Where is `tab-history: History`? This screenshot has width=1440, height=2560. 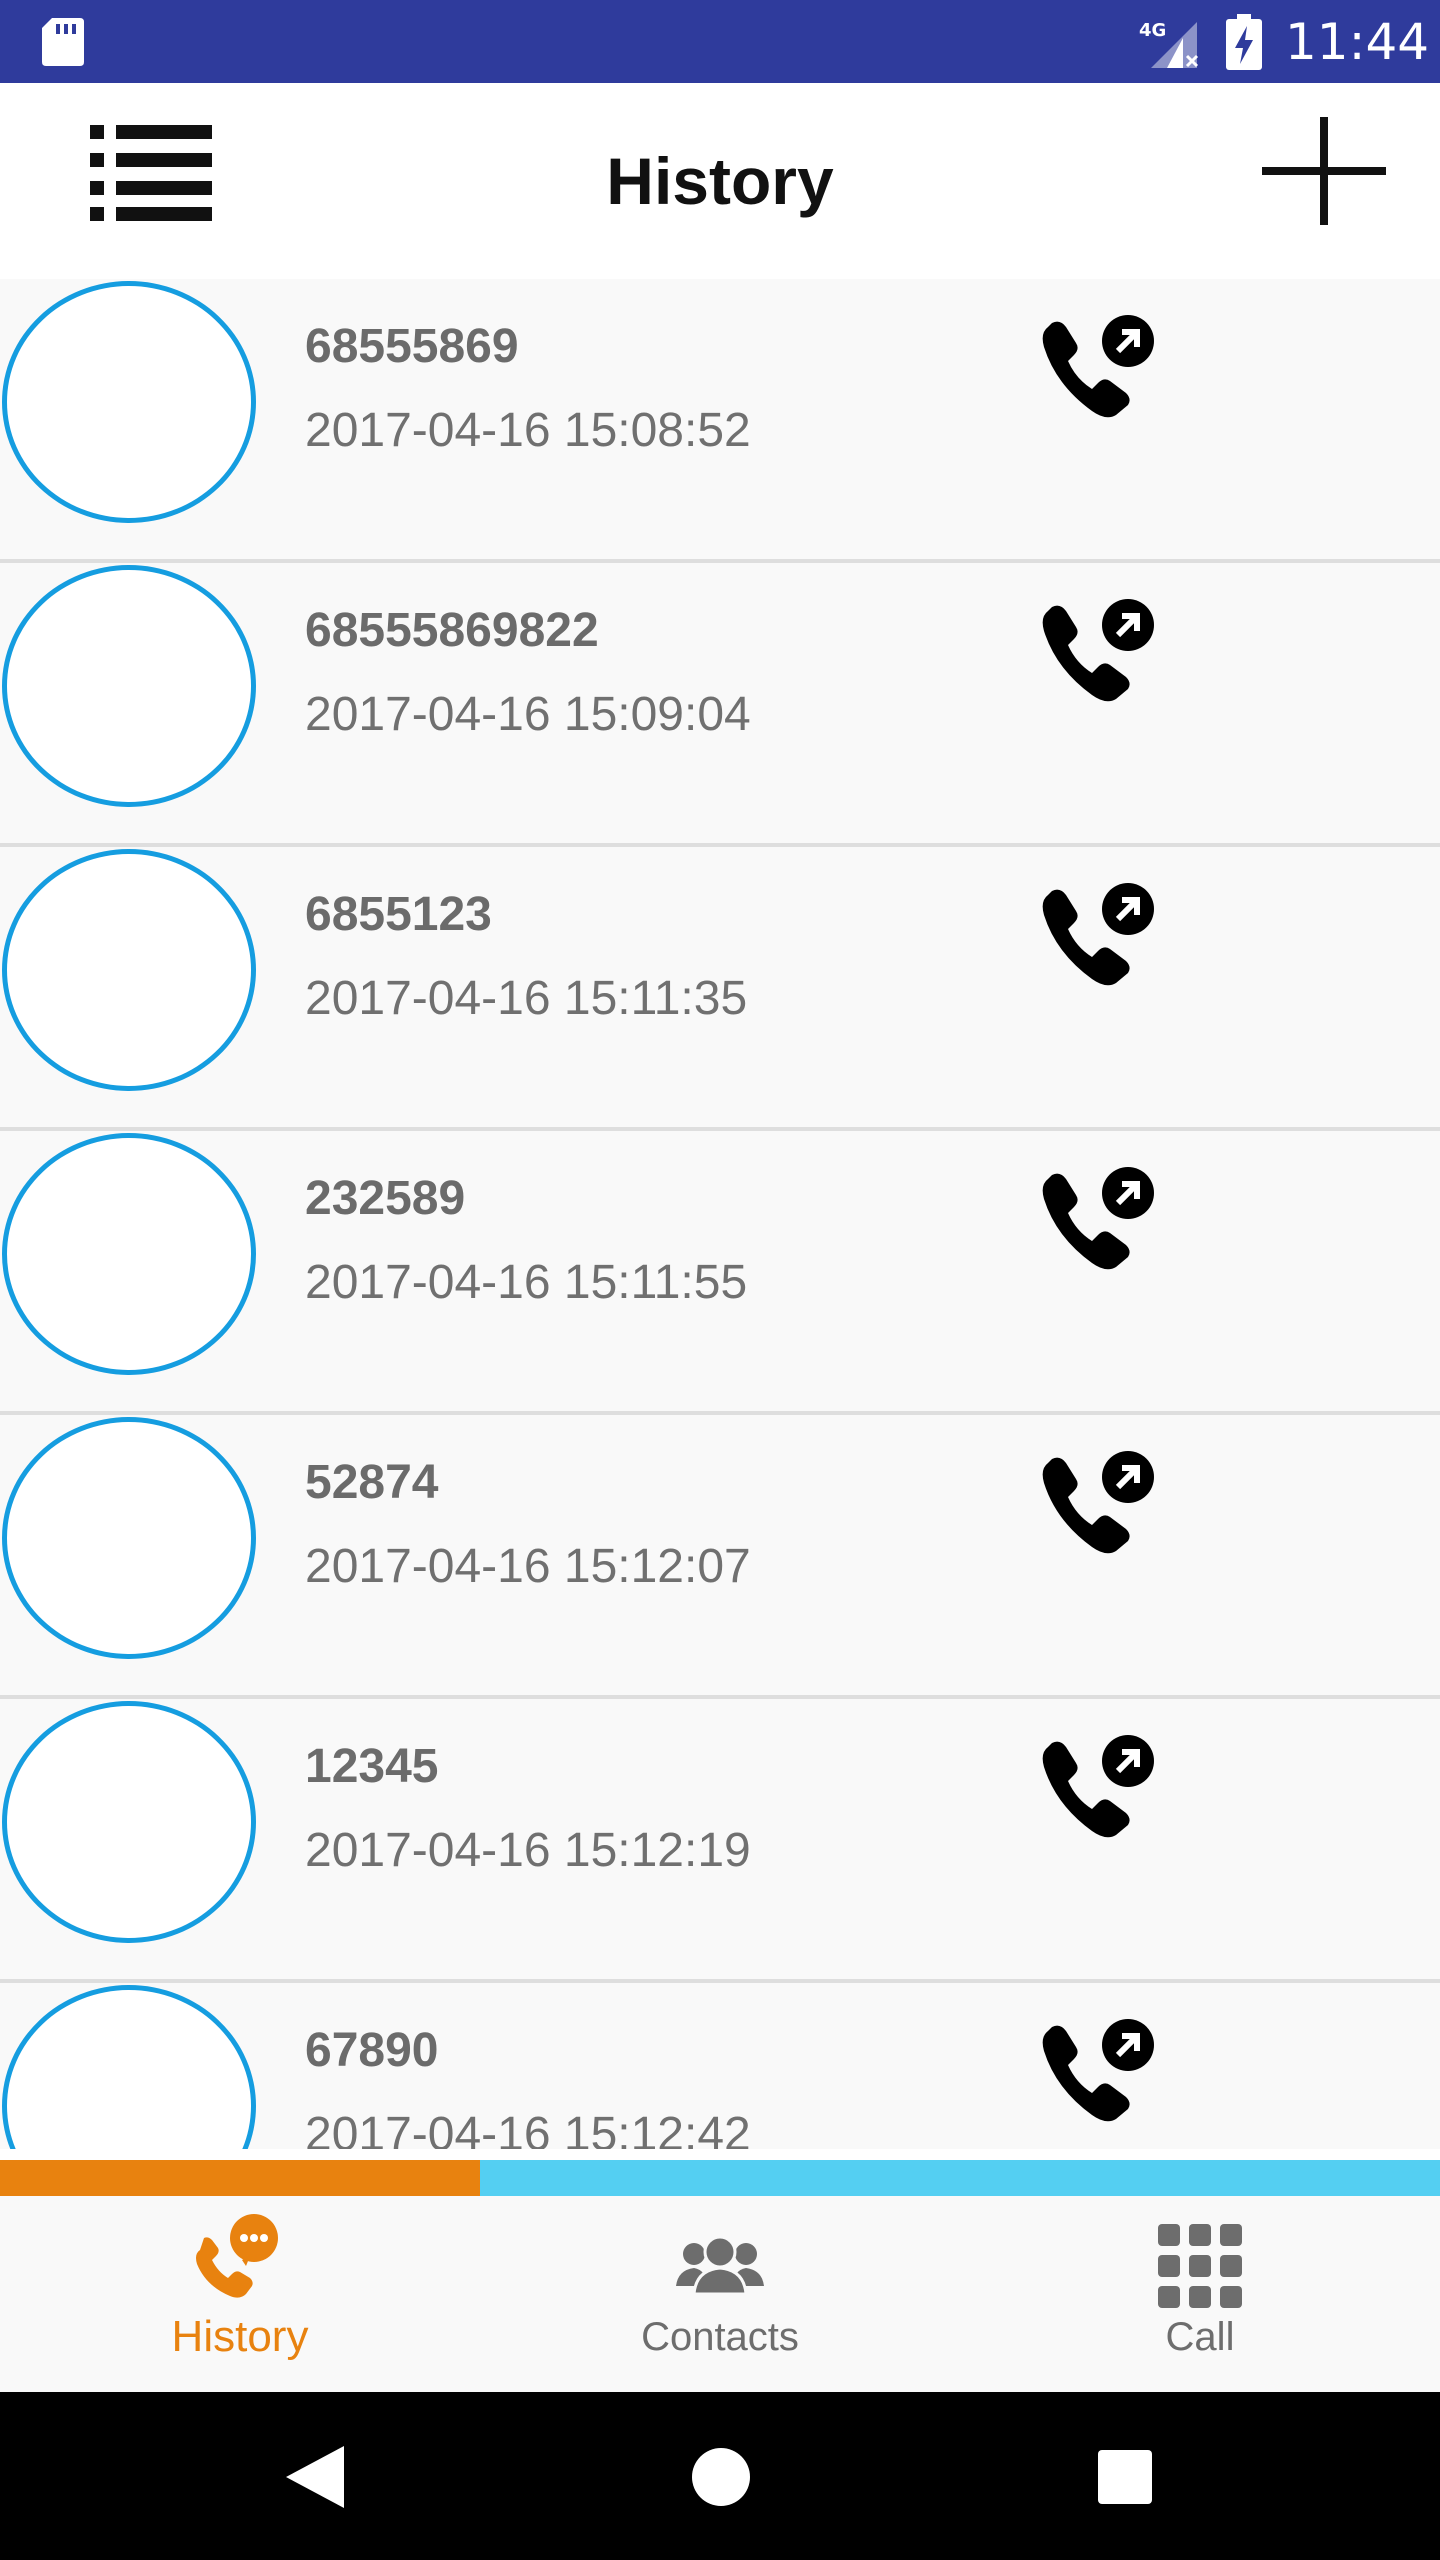
tab-history: History is located at coordinates (240, 2294).